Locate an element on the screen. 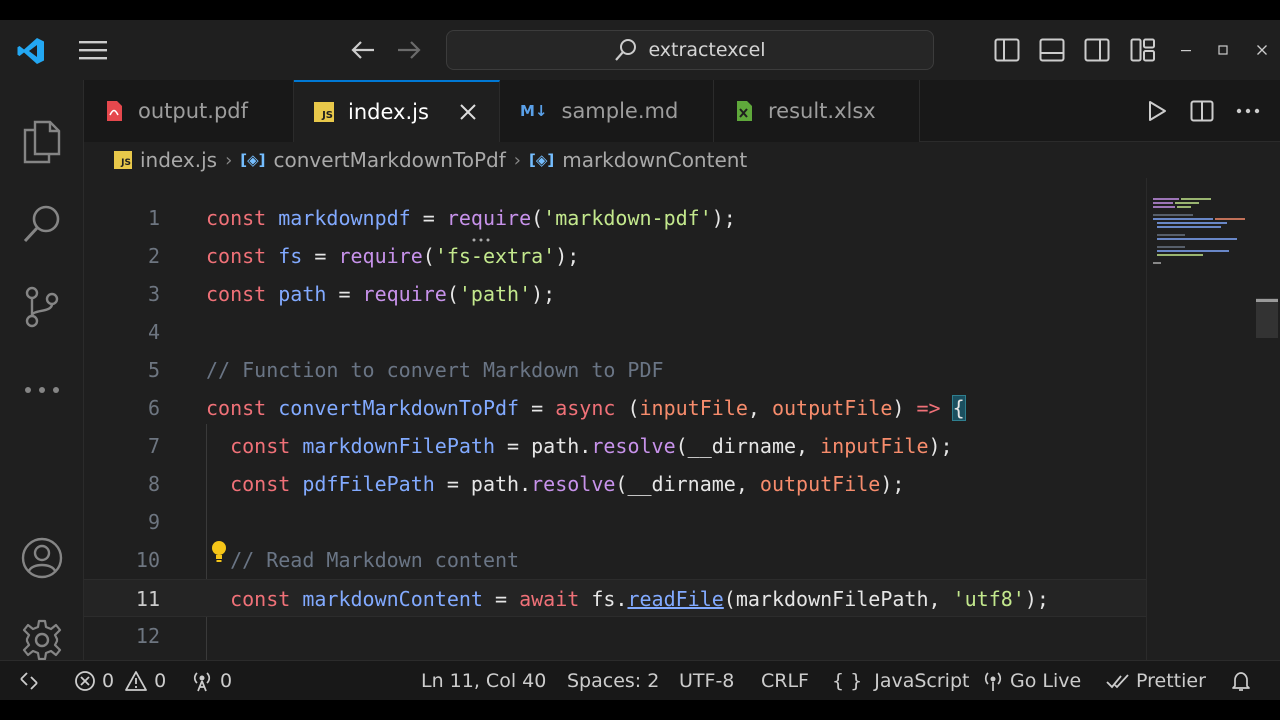  code-token: ); is located at coordinates (892, 484).